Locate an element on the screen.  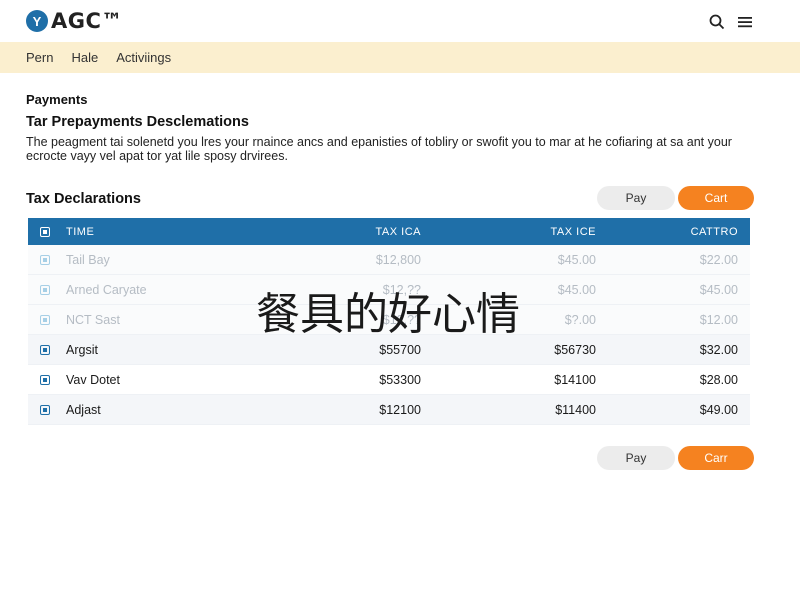
row-tax-ice: $56730 is located at coordinates (575, 349).